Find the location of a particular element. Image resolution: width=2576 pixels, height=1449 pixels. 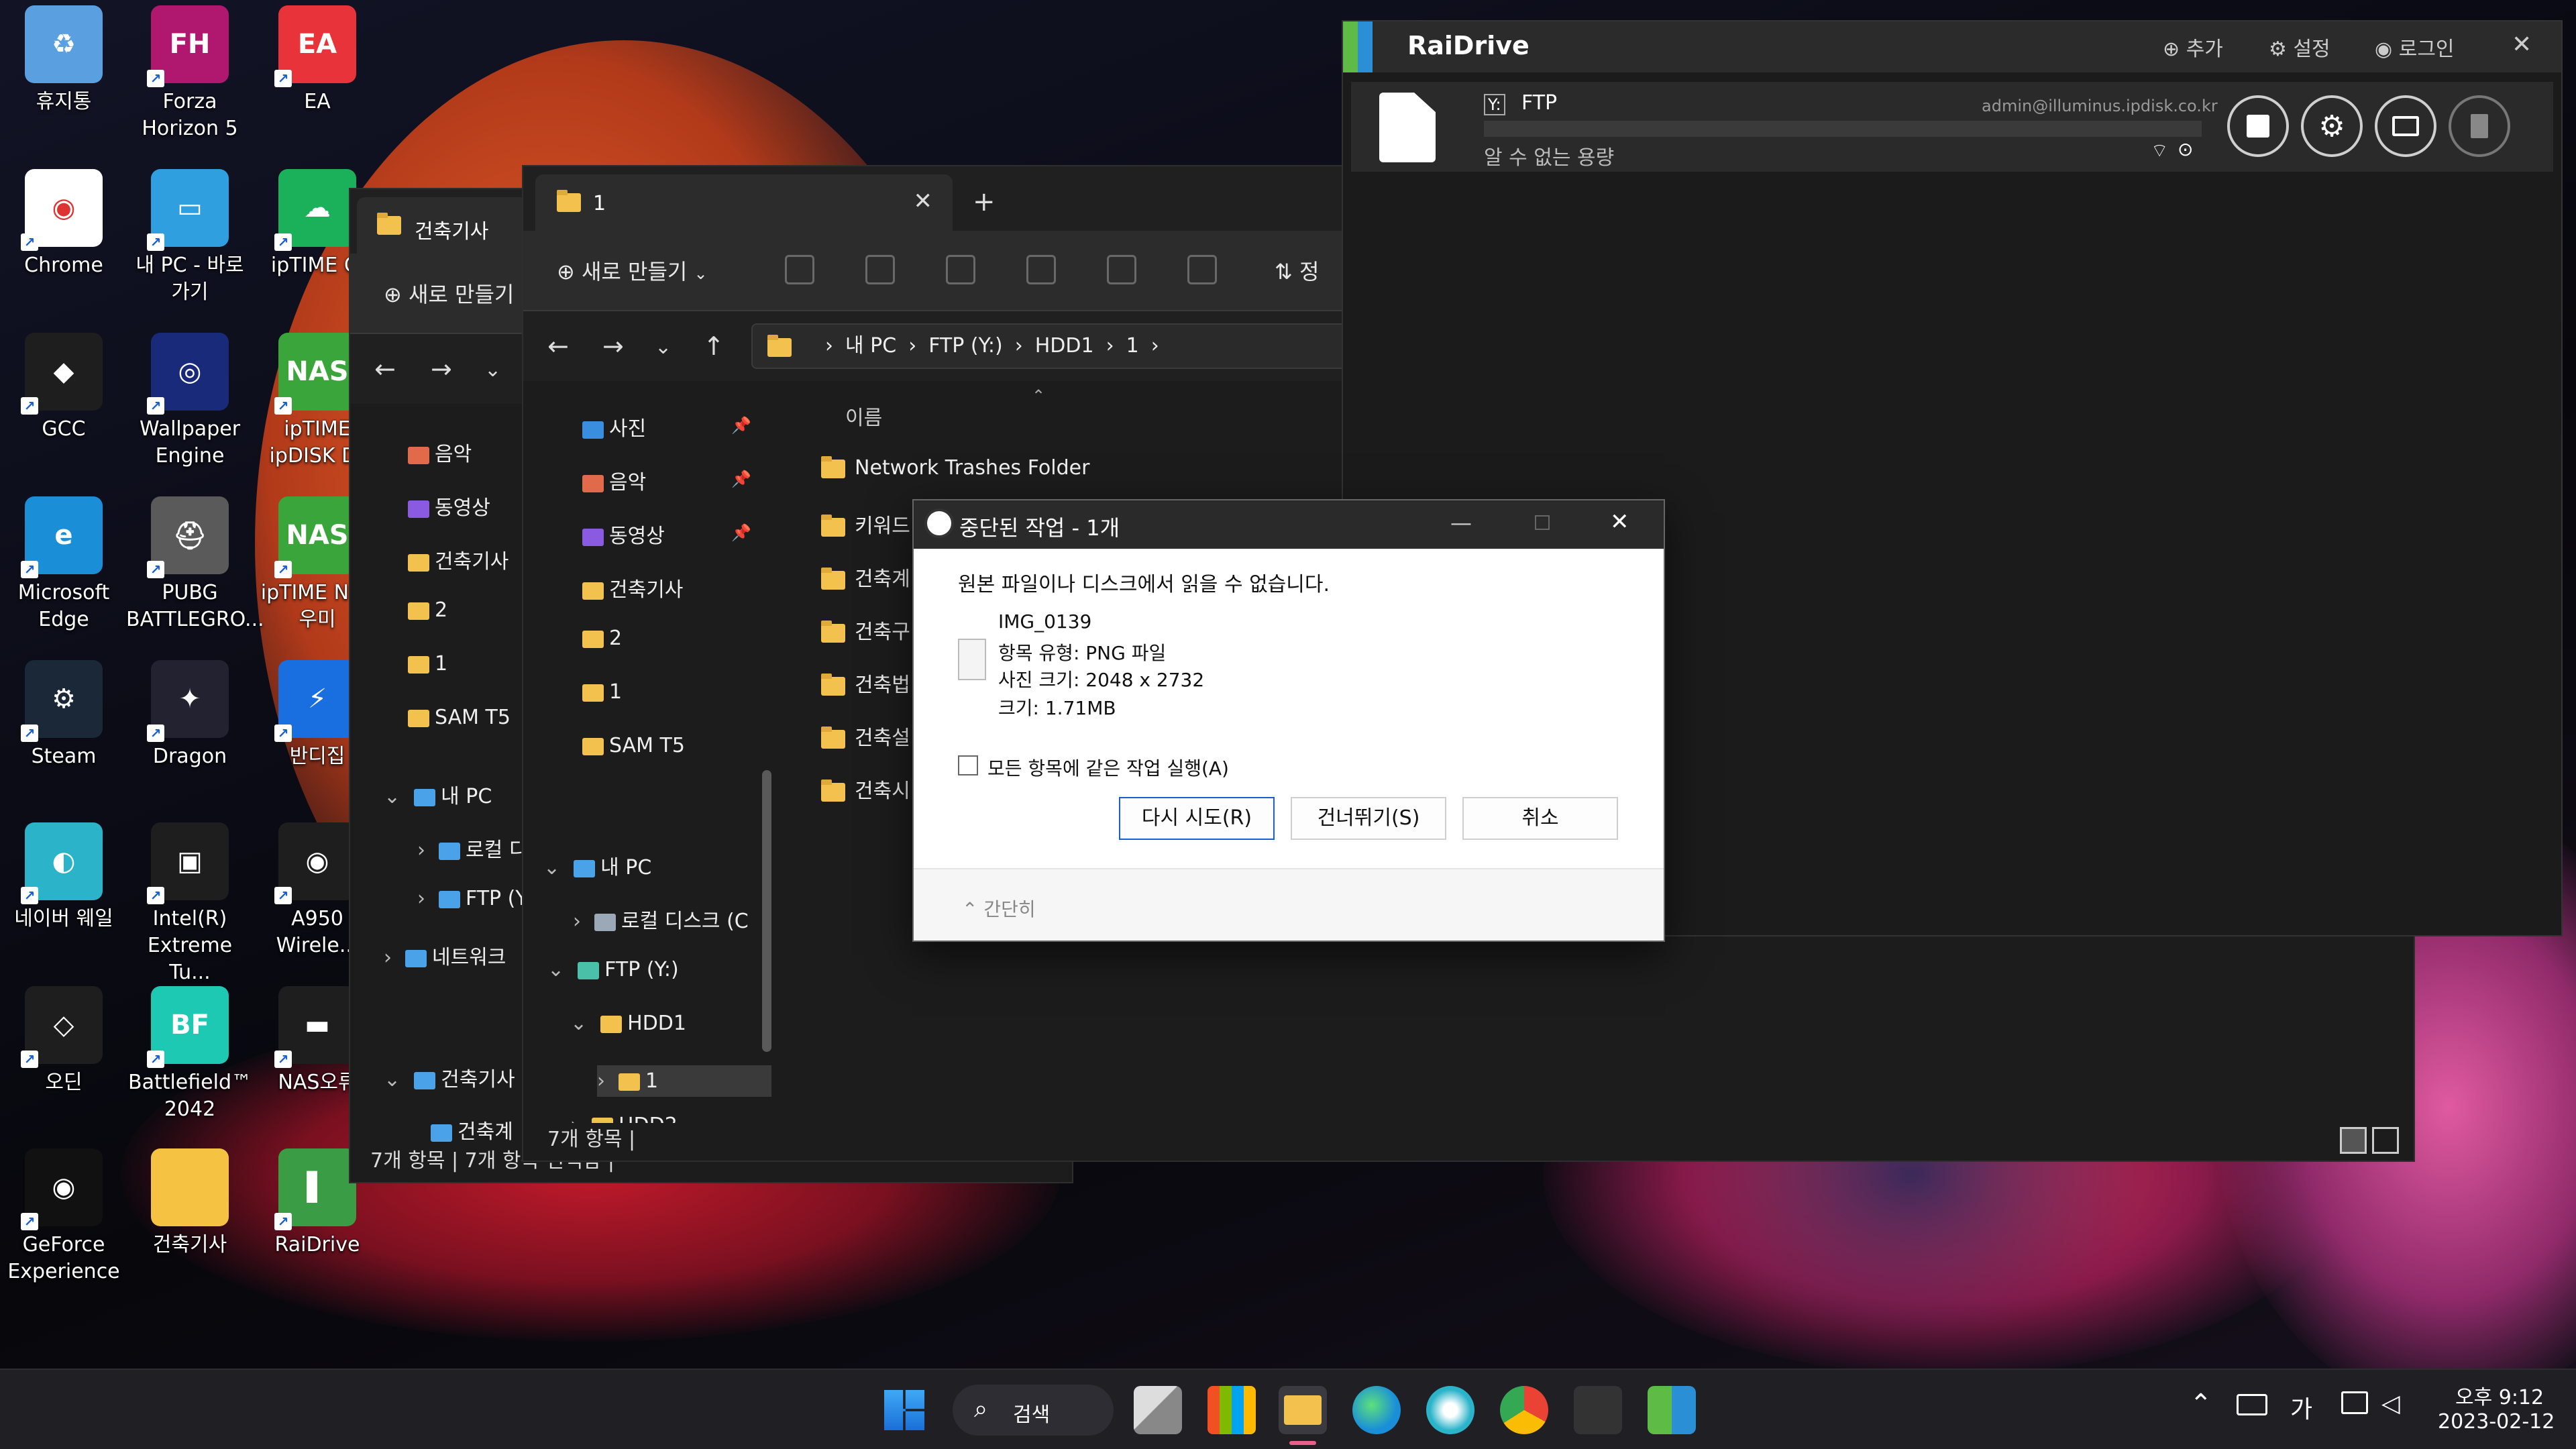

desktop-icon: ▭ ↗ 내 PC - 바로 가기 is located at coordinates (190, 237).